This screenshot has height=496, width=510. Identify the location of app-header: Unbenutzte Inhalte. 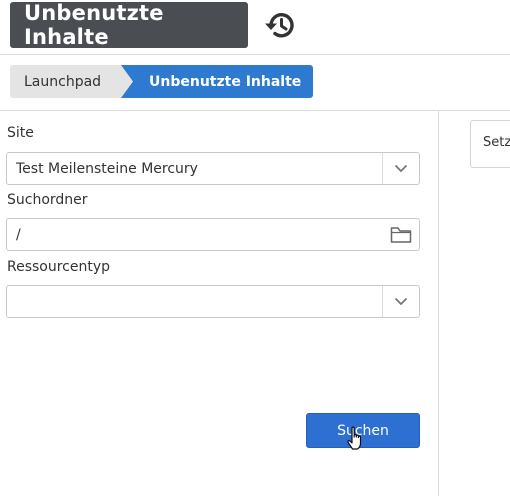
(255, 27).